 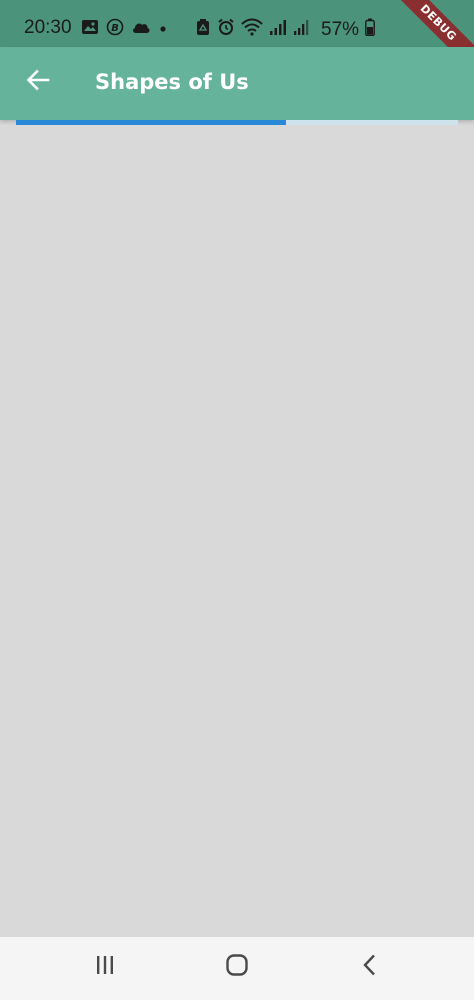 I want to click on app-bar: Shapes of Us, so click(x=237, y=83).